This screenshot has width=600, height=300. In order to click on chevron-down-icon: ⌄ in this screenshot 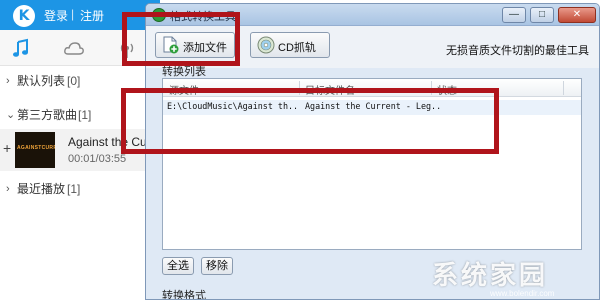, I will do `click(11, 115)`.